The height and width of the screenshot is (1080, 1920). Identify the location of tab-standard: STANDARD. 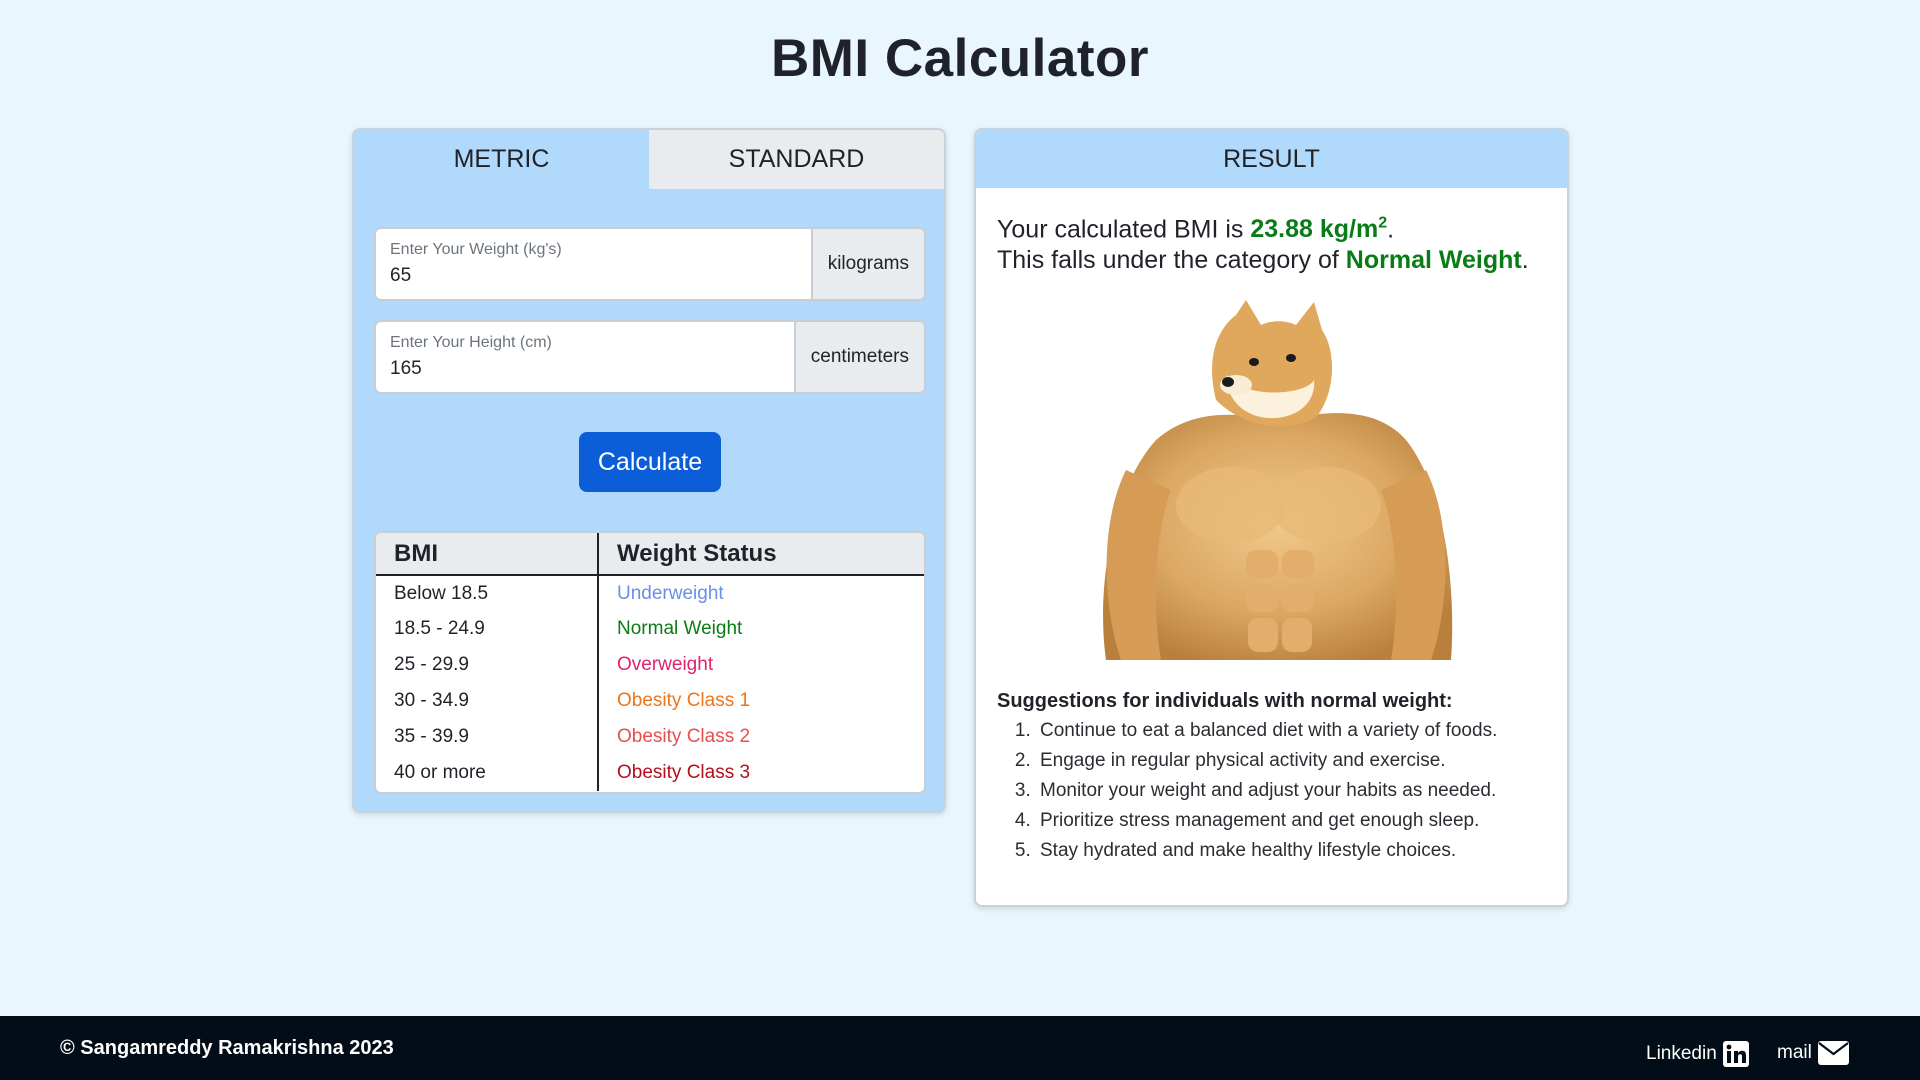
(796, 159).